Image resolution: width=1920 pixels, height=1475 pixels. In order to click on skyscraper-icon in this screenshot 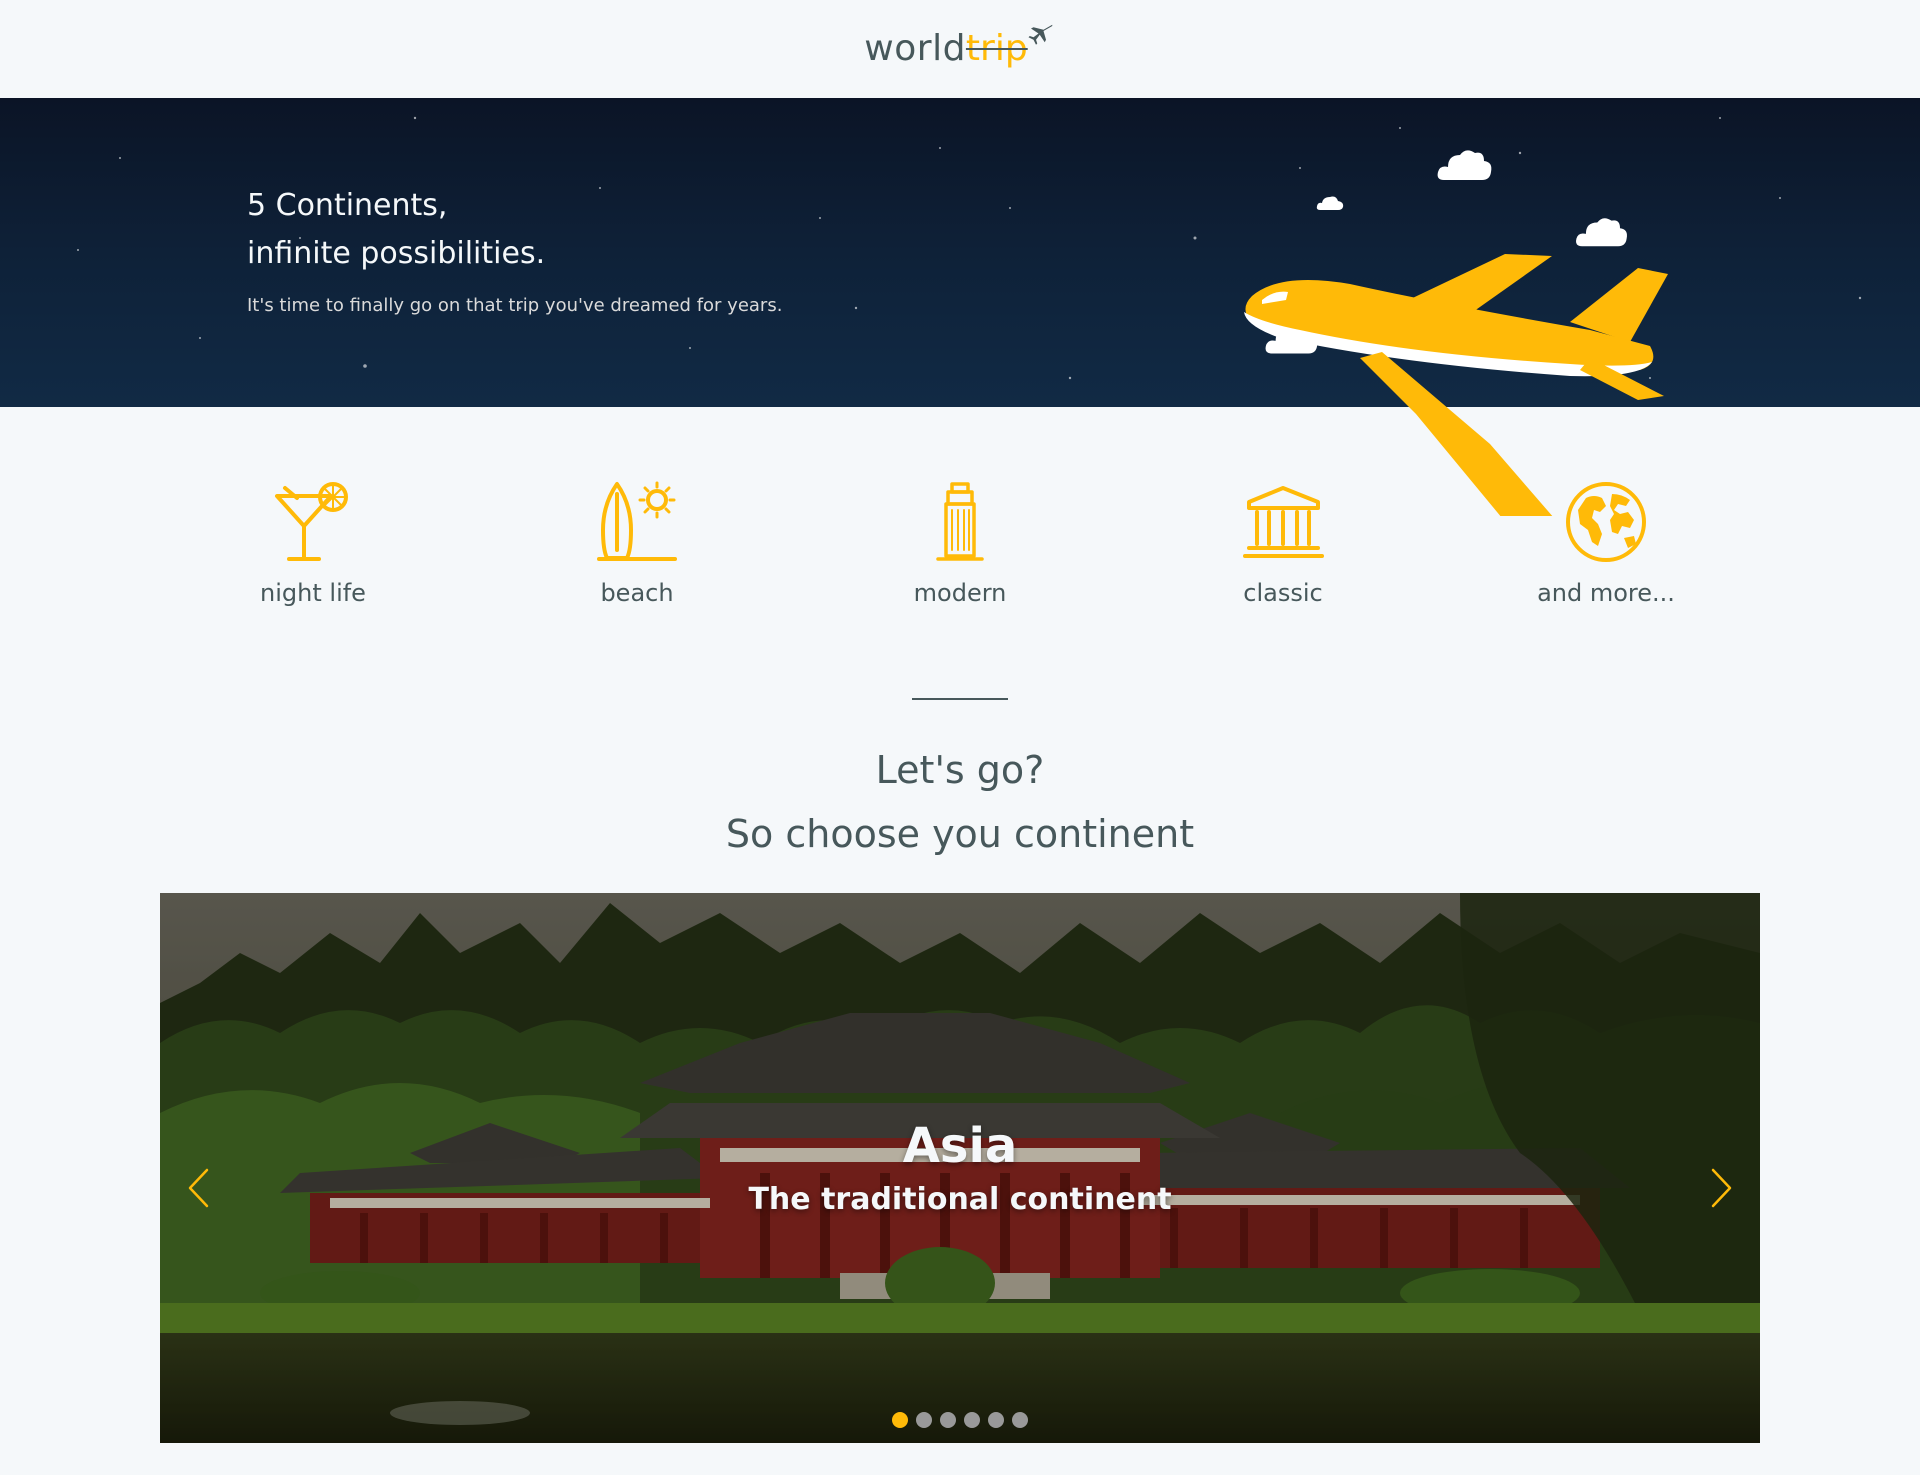, I will do `click(959, 521)`.